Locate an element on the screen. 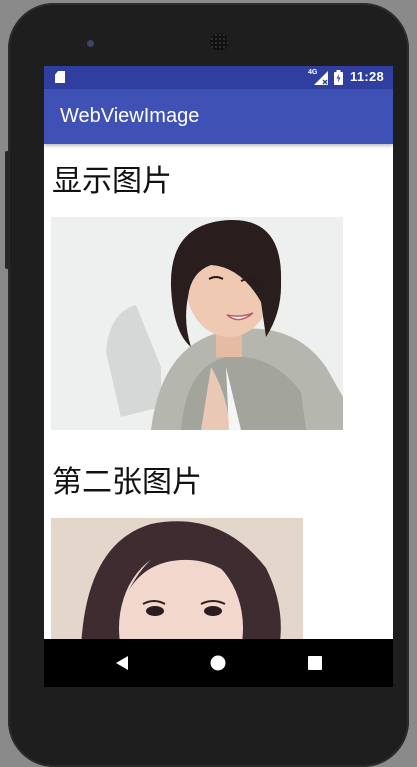 Image resolution: width=417 pixels, height=767 pixels. front-camera is located at coordinates (90, 43).